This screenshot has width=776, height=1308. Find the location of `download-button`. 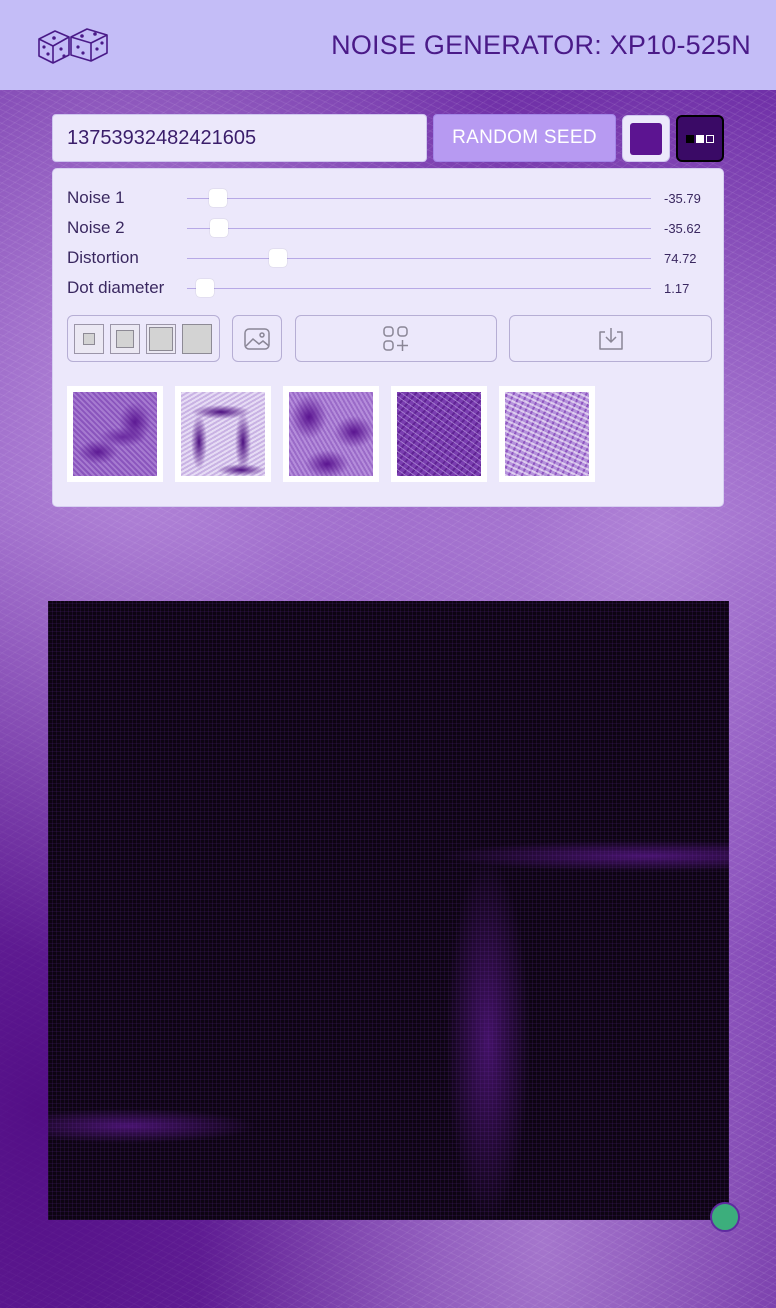

download-button is located at coordinates (610, 338).